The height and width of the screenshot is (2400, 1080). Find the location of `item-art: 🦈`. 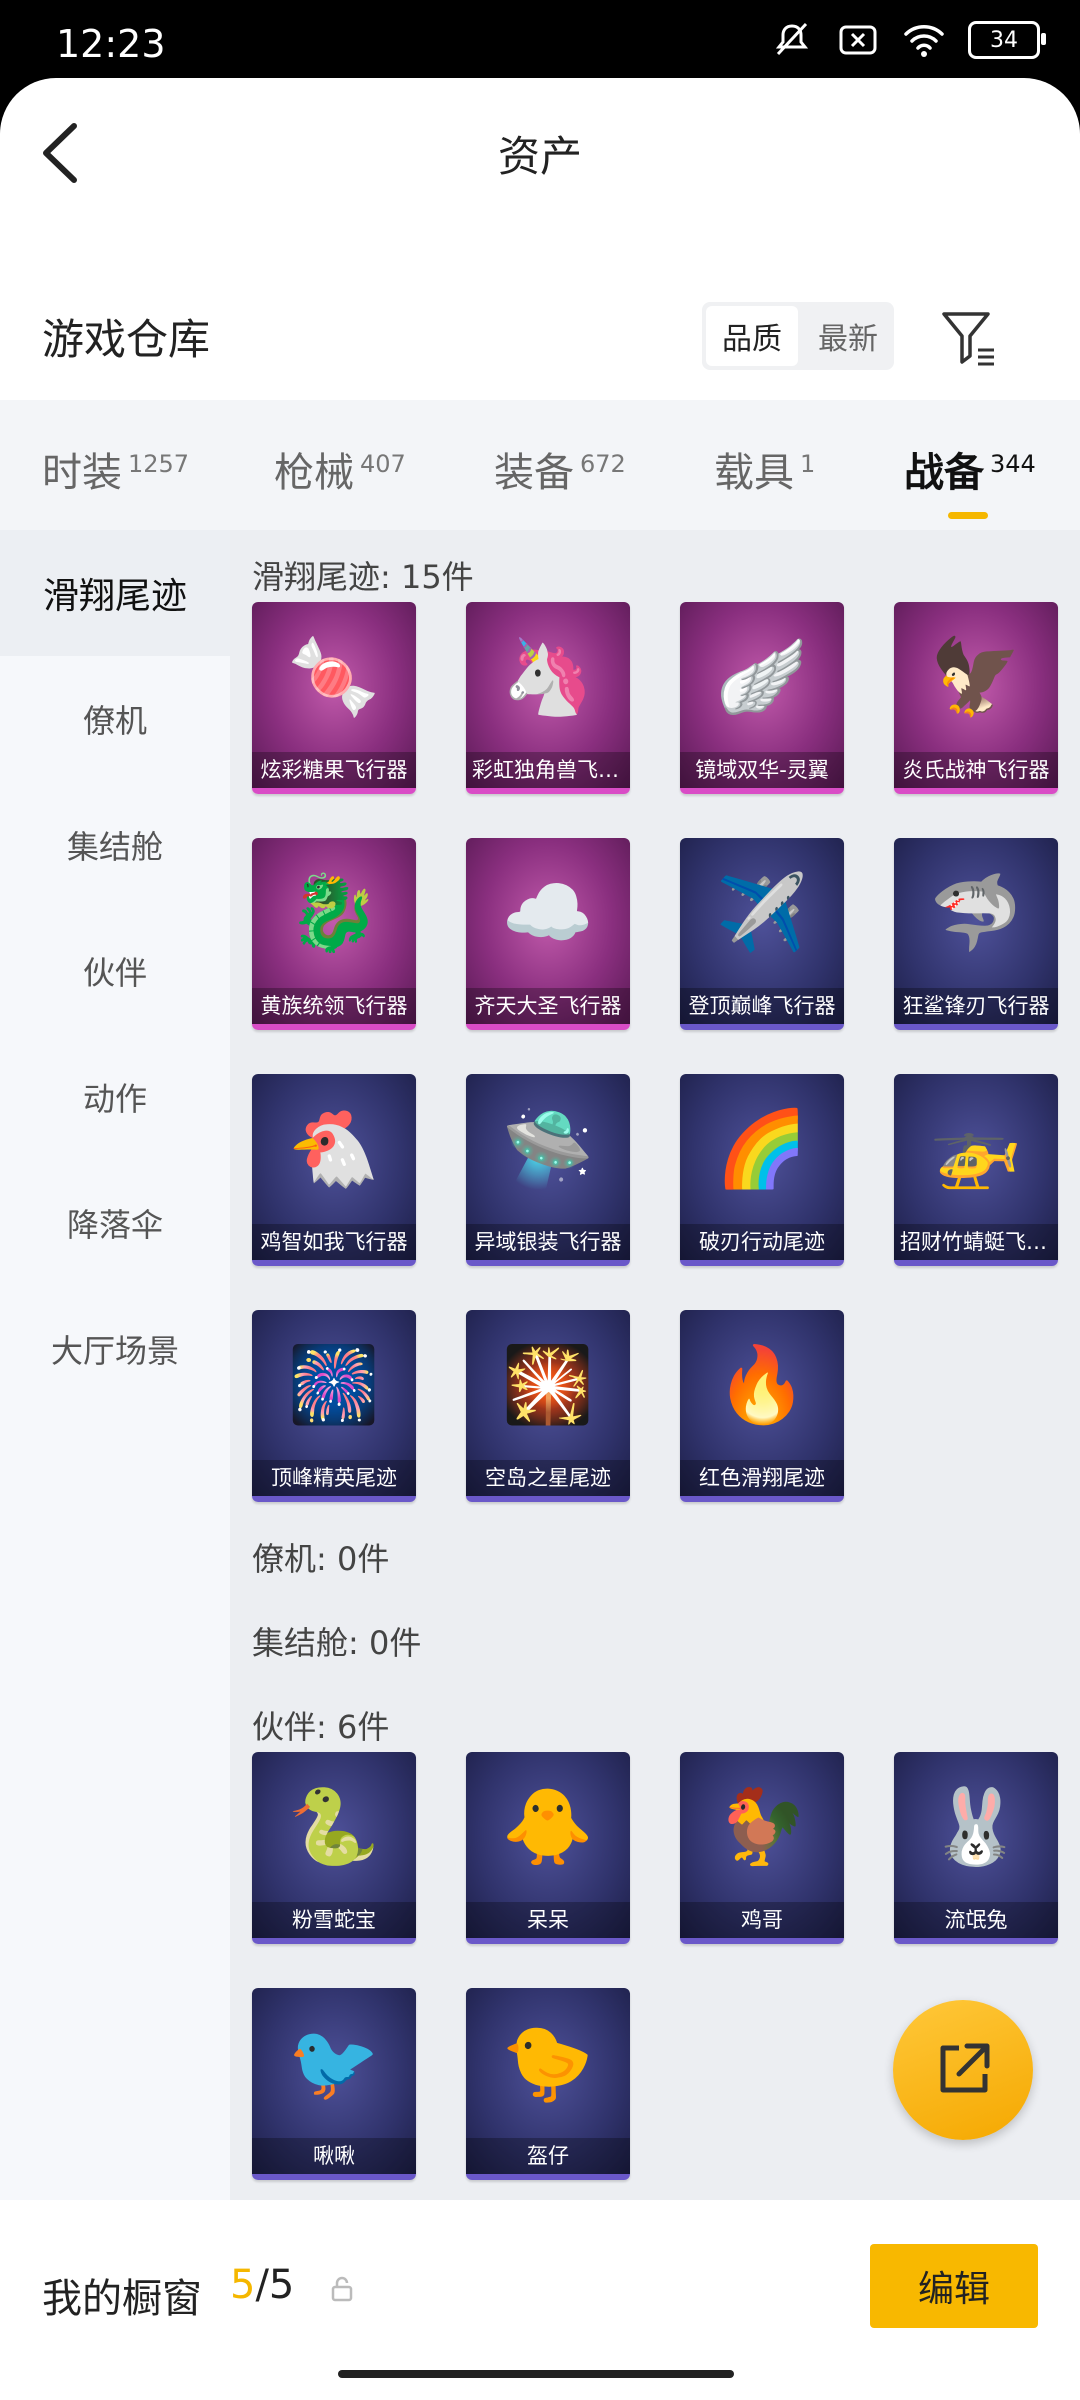

item-art: 🦈 is located at coordinates (976, 912).